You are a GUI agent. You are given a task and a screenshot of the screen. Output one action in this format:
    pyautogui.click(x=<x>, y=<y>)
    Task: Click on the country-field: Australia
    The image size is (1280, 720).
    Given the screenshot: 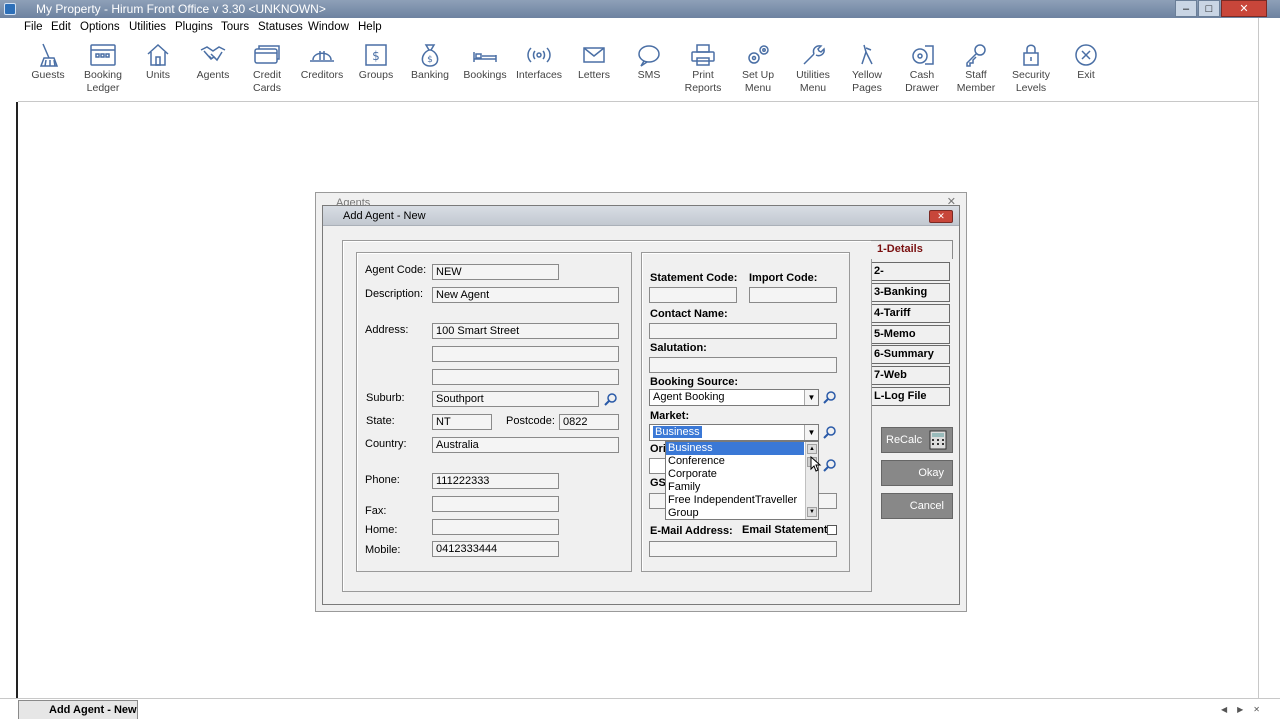 What is the action you would take?
    pyautogui.click(x=525, y=445)
    